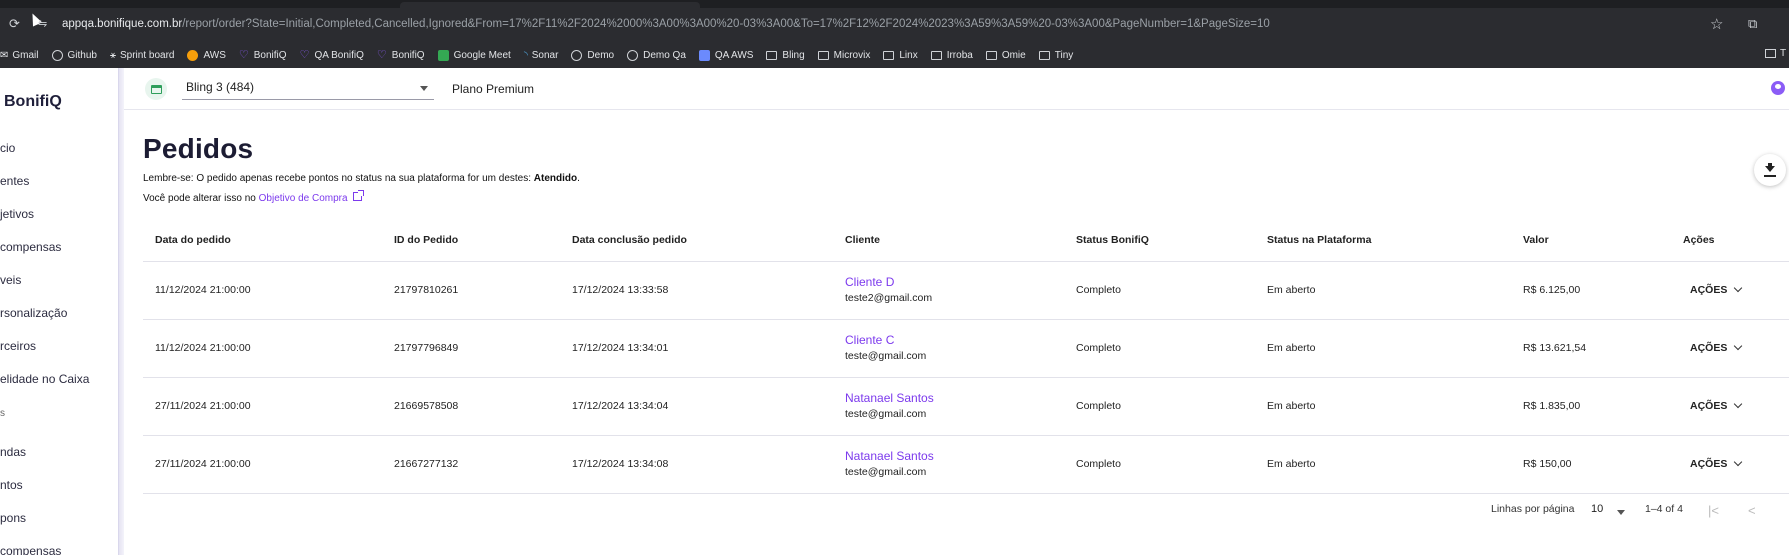 The width and height of the screenshot is (1789, 555). What do you see at coordinates (1597, 509) in the screenshot?
I see `rows-per-page-select: 10` at bounding box center [1597, 509].